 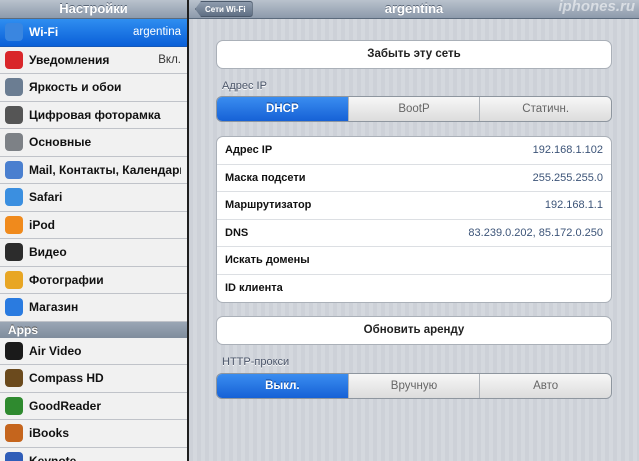 I want to click on mail-icon, so click(x=14, y=169).